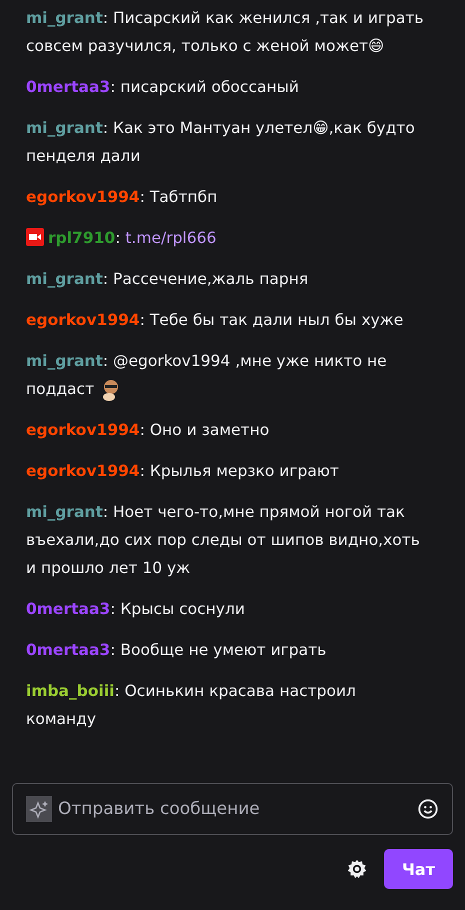 This screenshot has height=910, width=465. I want to click on chat-message: mi_grant: Писарский как женился ,так и играть совсем разучился, только с женой может😄, so click(225, 32).